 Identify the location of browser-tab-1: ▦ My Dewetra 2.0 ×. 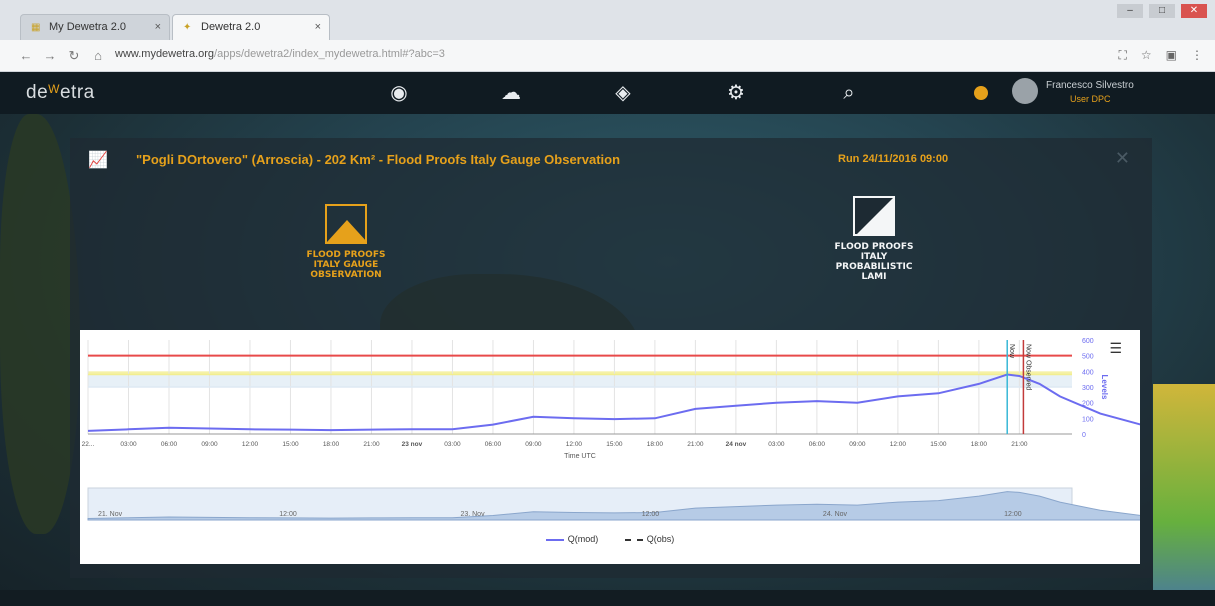
(95, 27).